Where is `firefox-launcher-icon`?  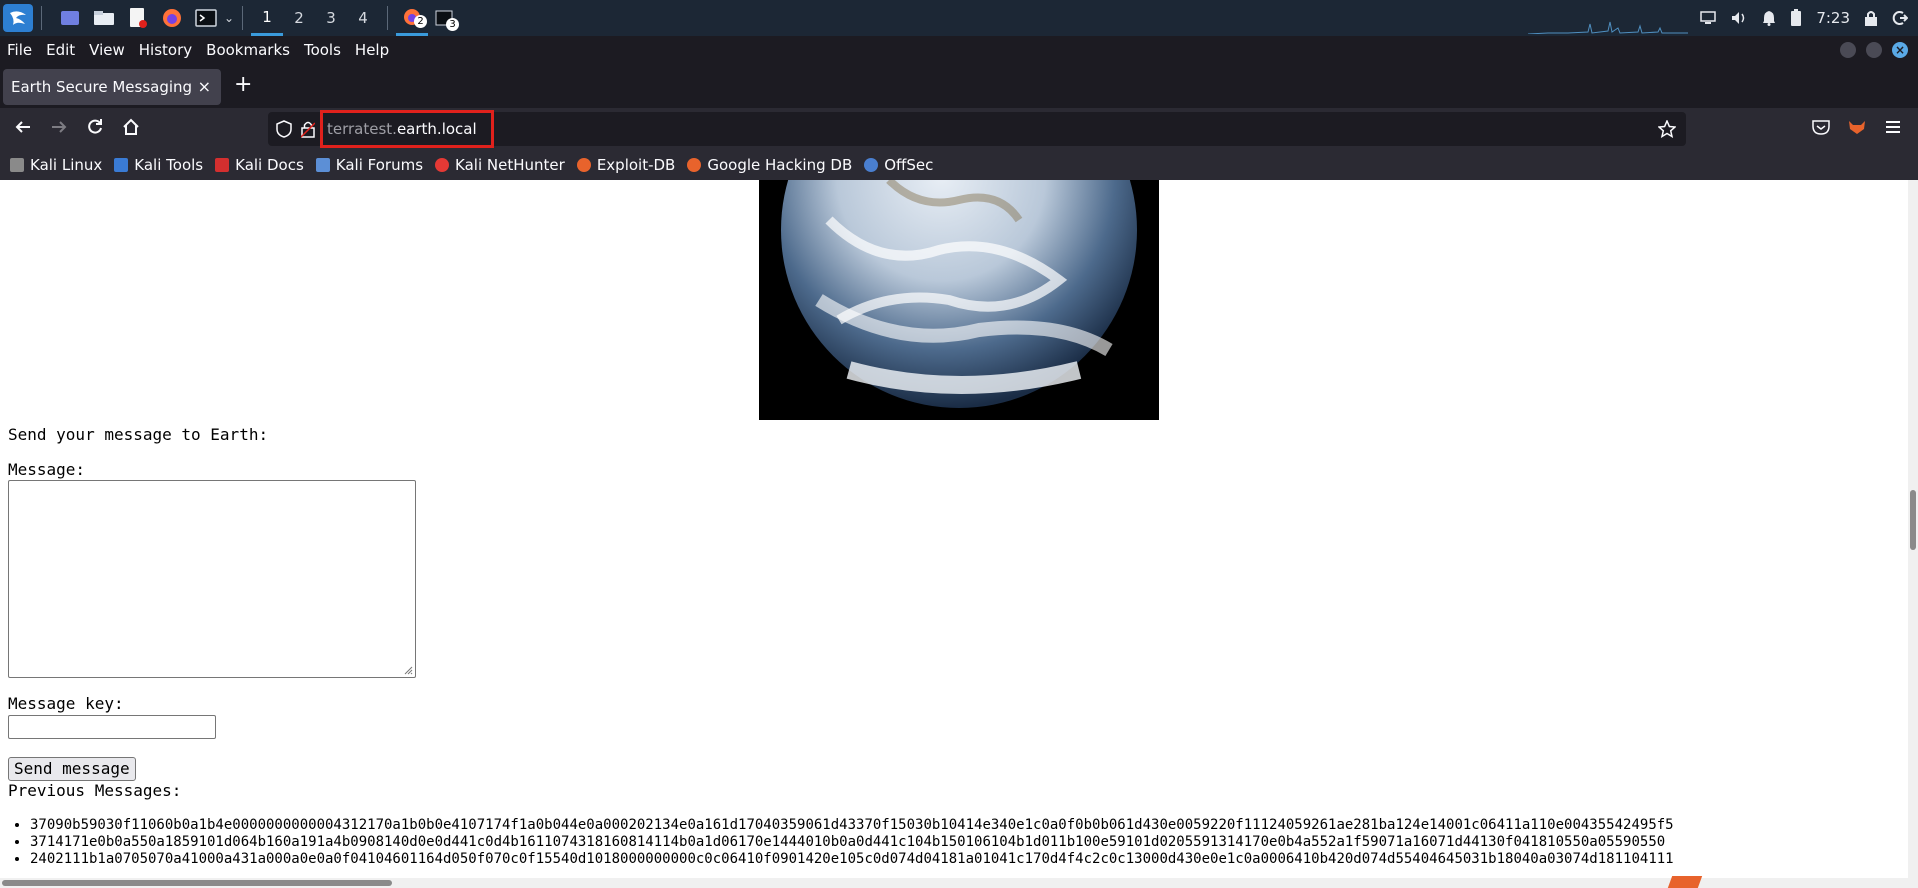 firefox-launcher-icon is located at coordinates (172, 18).